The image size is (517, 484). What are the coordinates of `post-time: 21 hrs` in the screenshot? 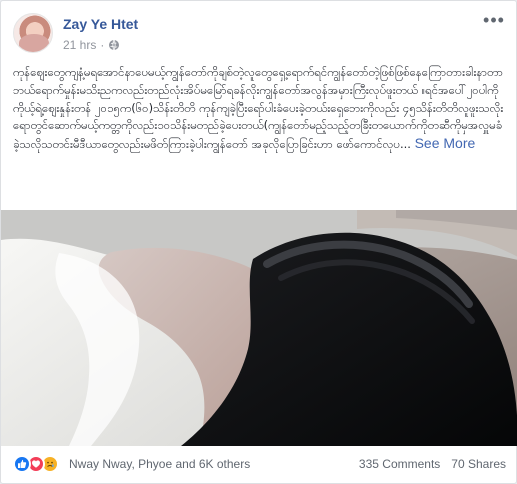 It's located at (79, 45).